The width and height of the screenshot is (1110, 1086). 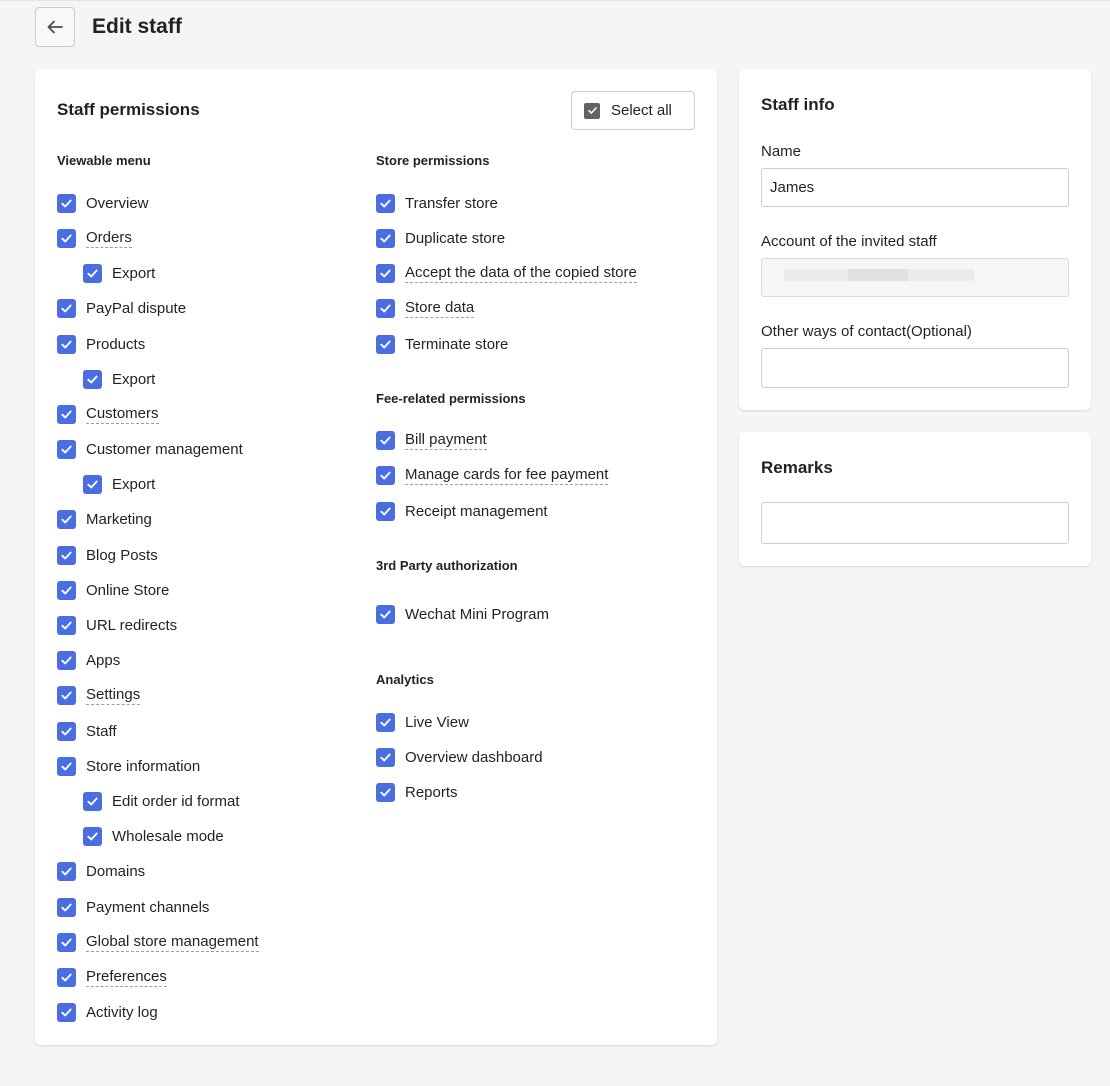 What do you see at coordinates (422, 722) in the screenshot?
I see `checkbox-row-live-view: Live View` at bounding box center [422, 722].